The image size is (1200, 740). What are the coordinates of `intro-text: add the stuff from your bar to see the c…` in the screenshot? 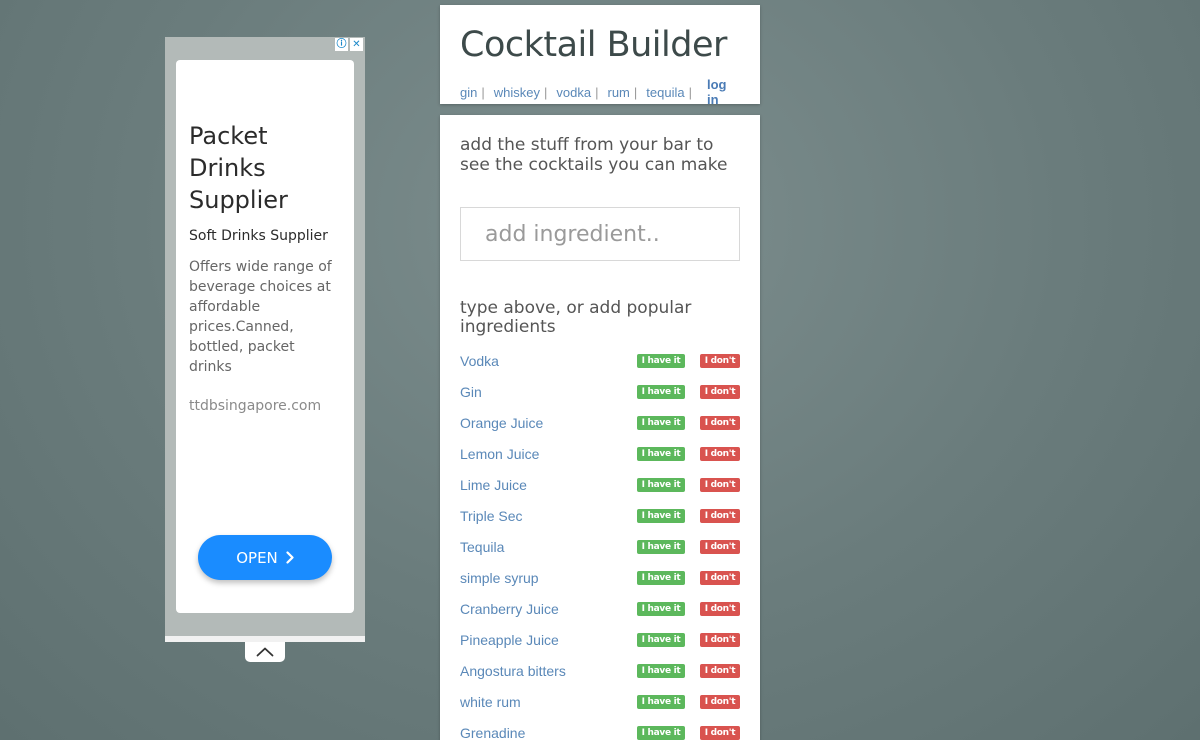 It's located at (594, 155).